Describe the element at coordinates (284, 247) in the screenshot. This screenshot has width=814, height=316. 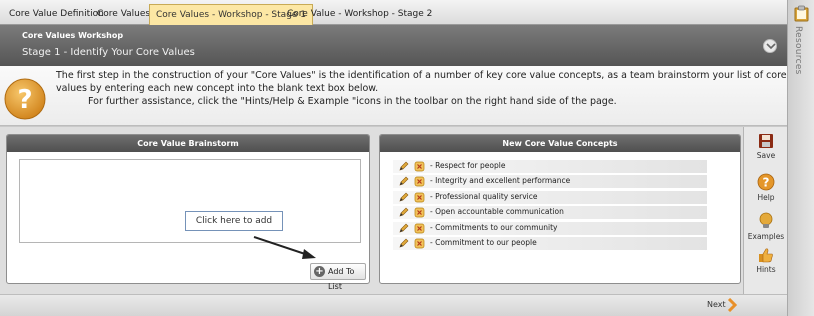
I see `arrow-icon` at that location.